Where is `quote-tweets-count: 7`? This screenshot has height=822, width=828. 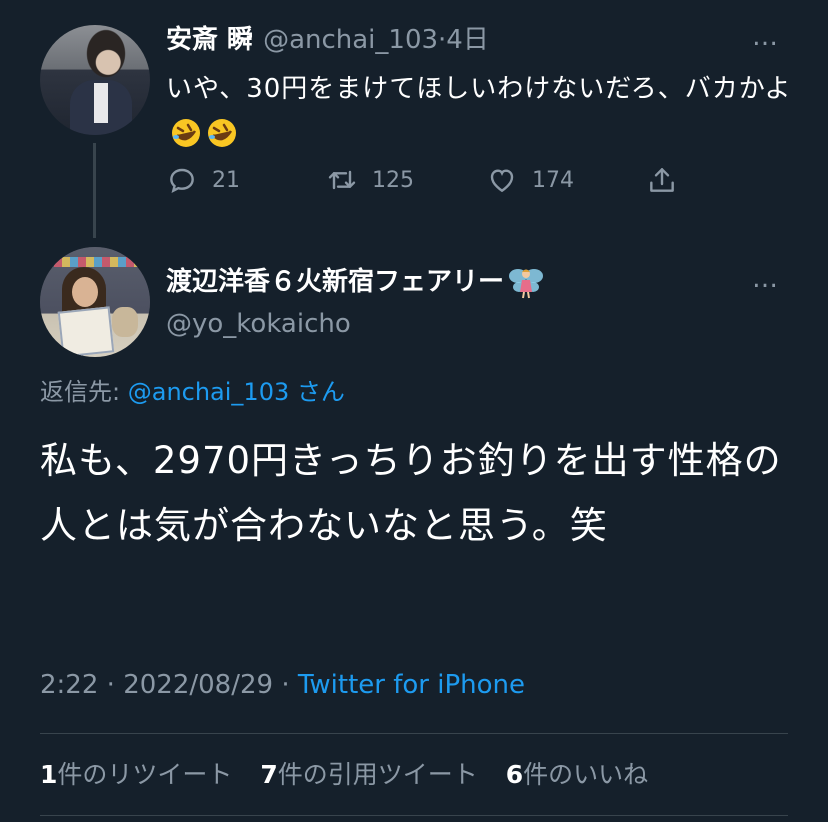 quote-tweets-count: 7 is located at coordinates (269, 774).